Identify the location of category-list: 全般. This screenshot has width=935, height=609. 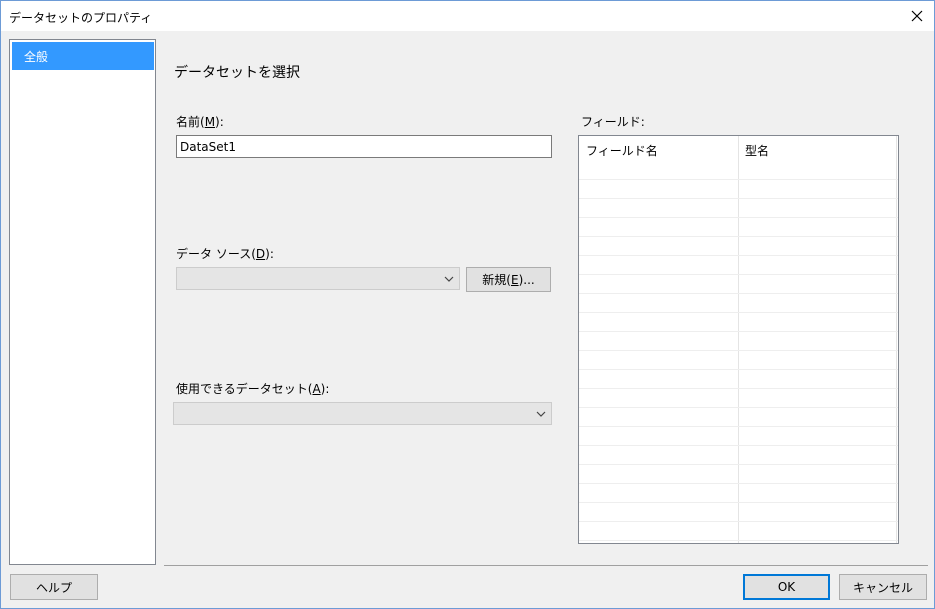
(82, 302).